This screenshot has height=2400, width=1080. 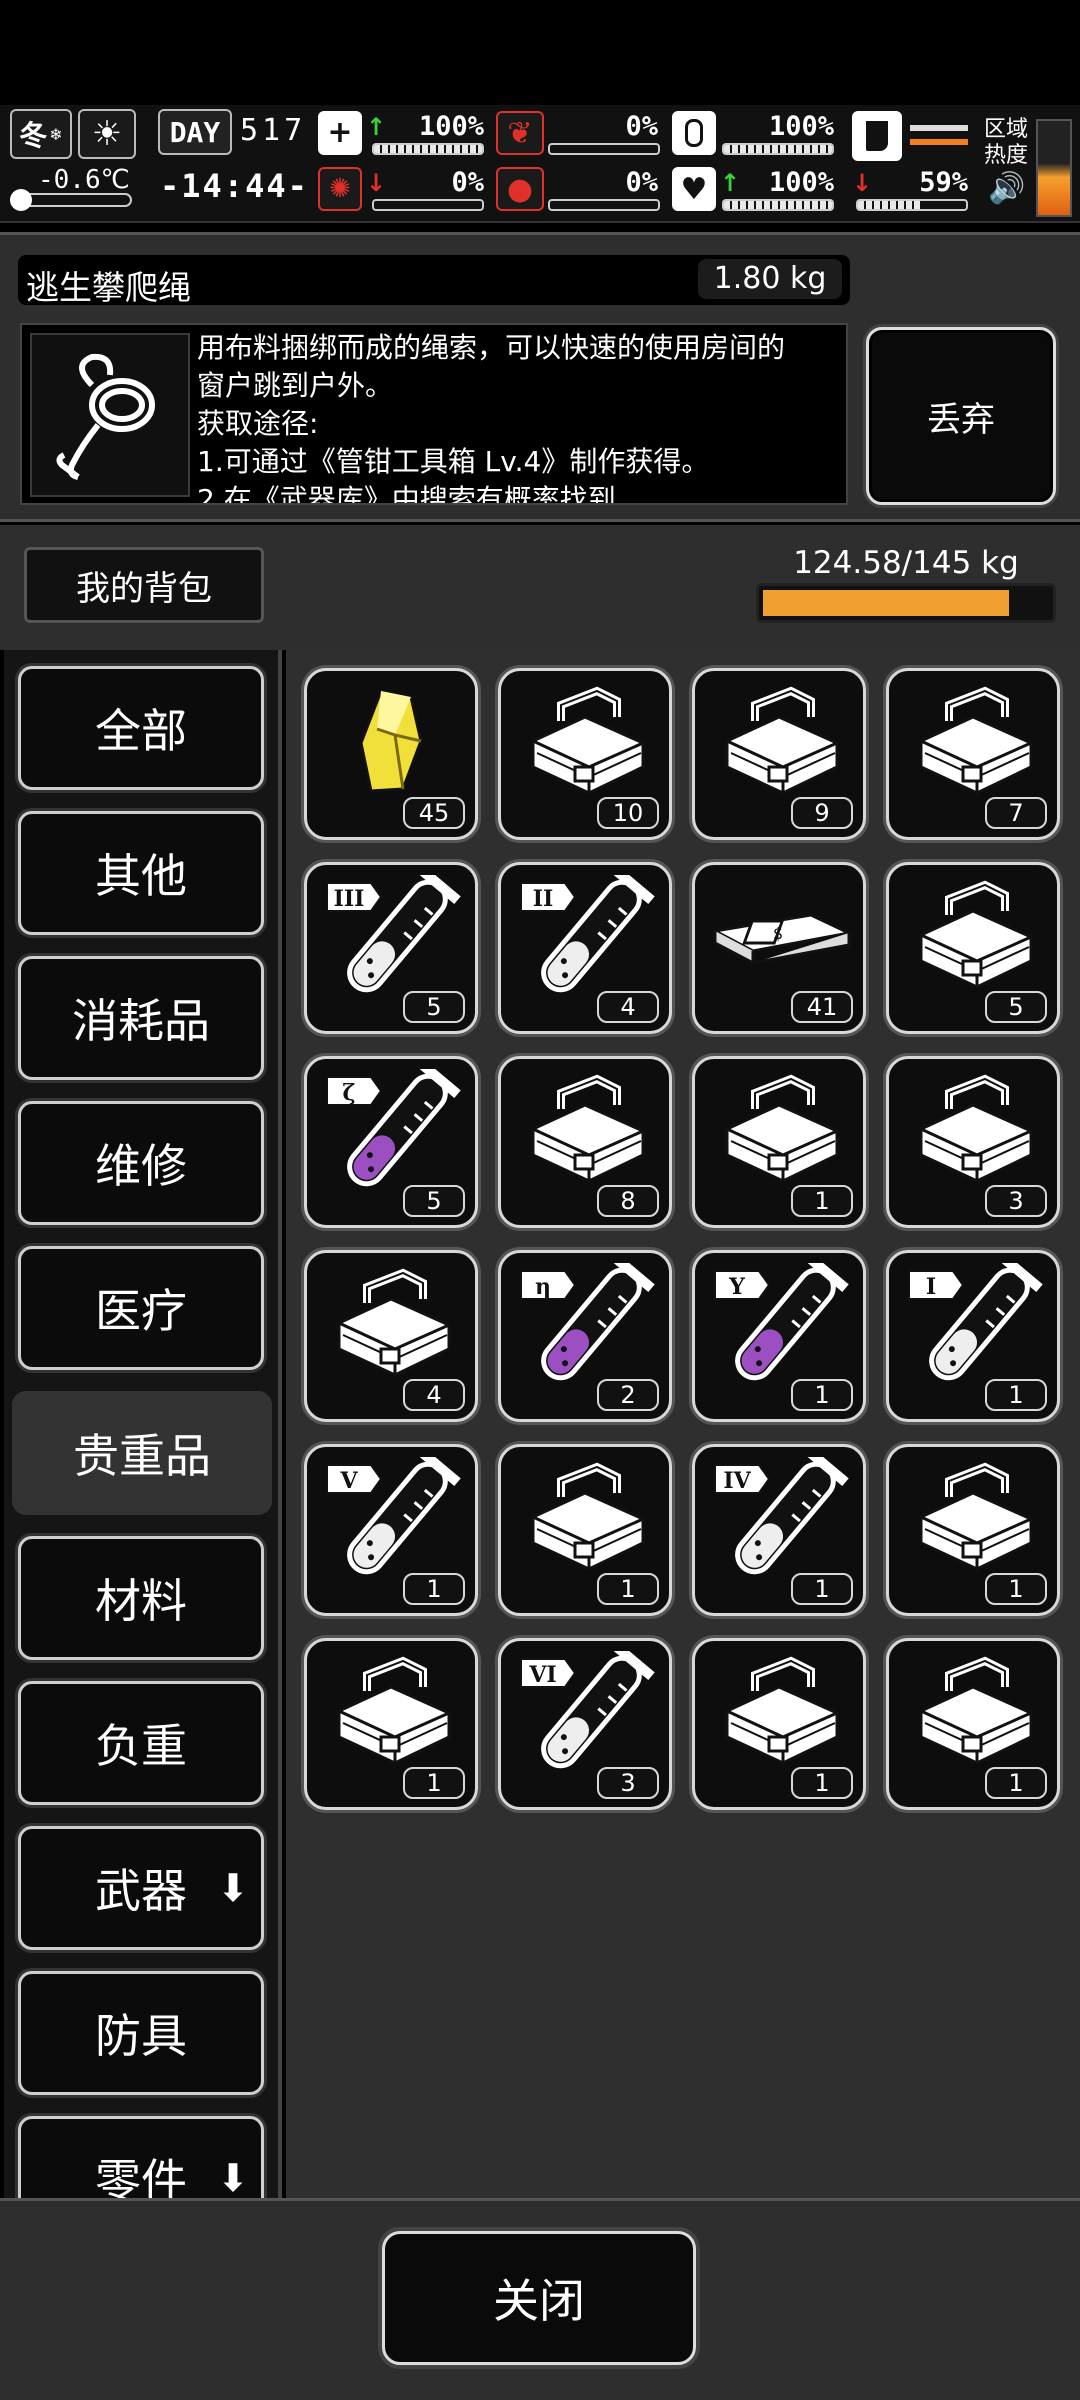 What do you see at coordinates (585, 754) in the screenshot?
I see `inventory-slot: 10` at bounding box center [585, 754].